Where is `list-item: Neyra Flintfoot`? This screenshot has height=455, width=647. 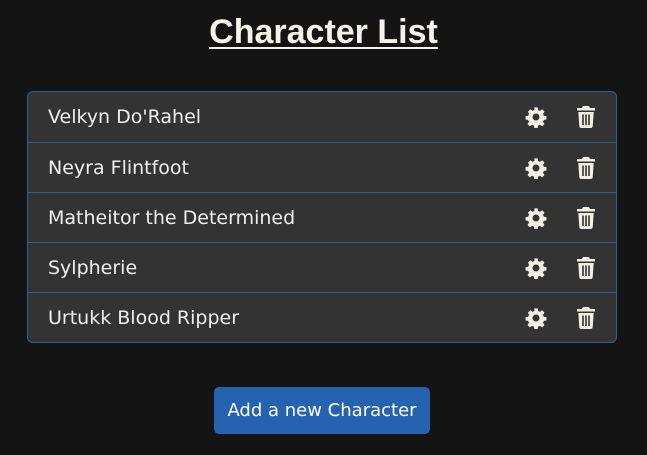 list-item: Neyra Flintfoot is located at coordinates (322, 167).